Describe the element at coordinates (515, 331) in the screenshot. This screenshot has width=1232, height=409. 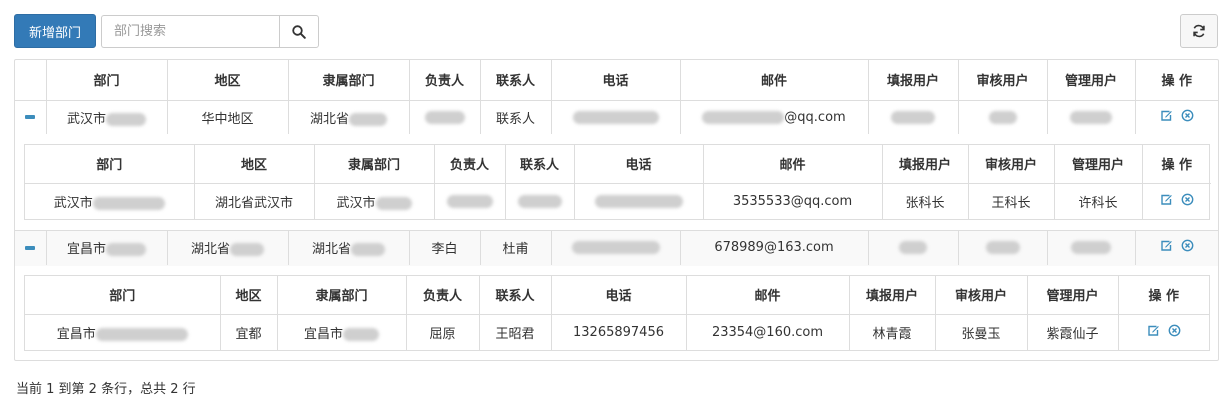
I see `cell-contact: 王昭君` at that location.